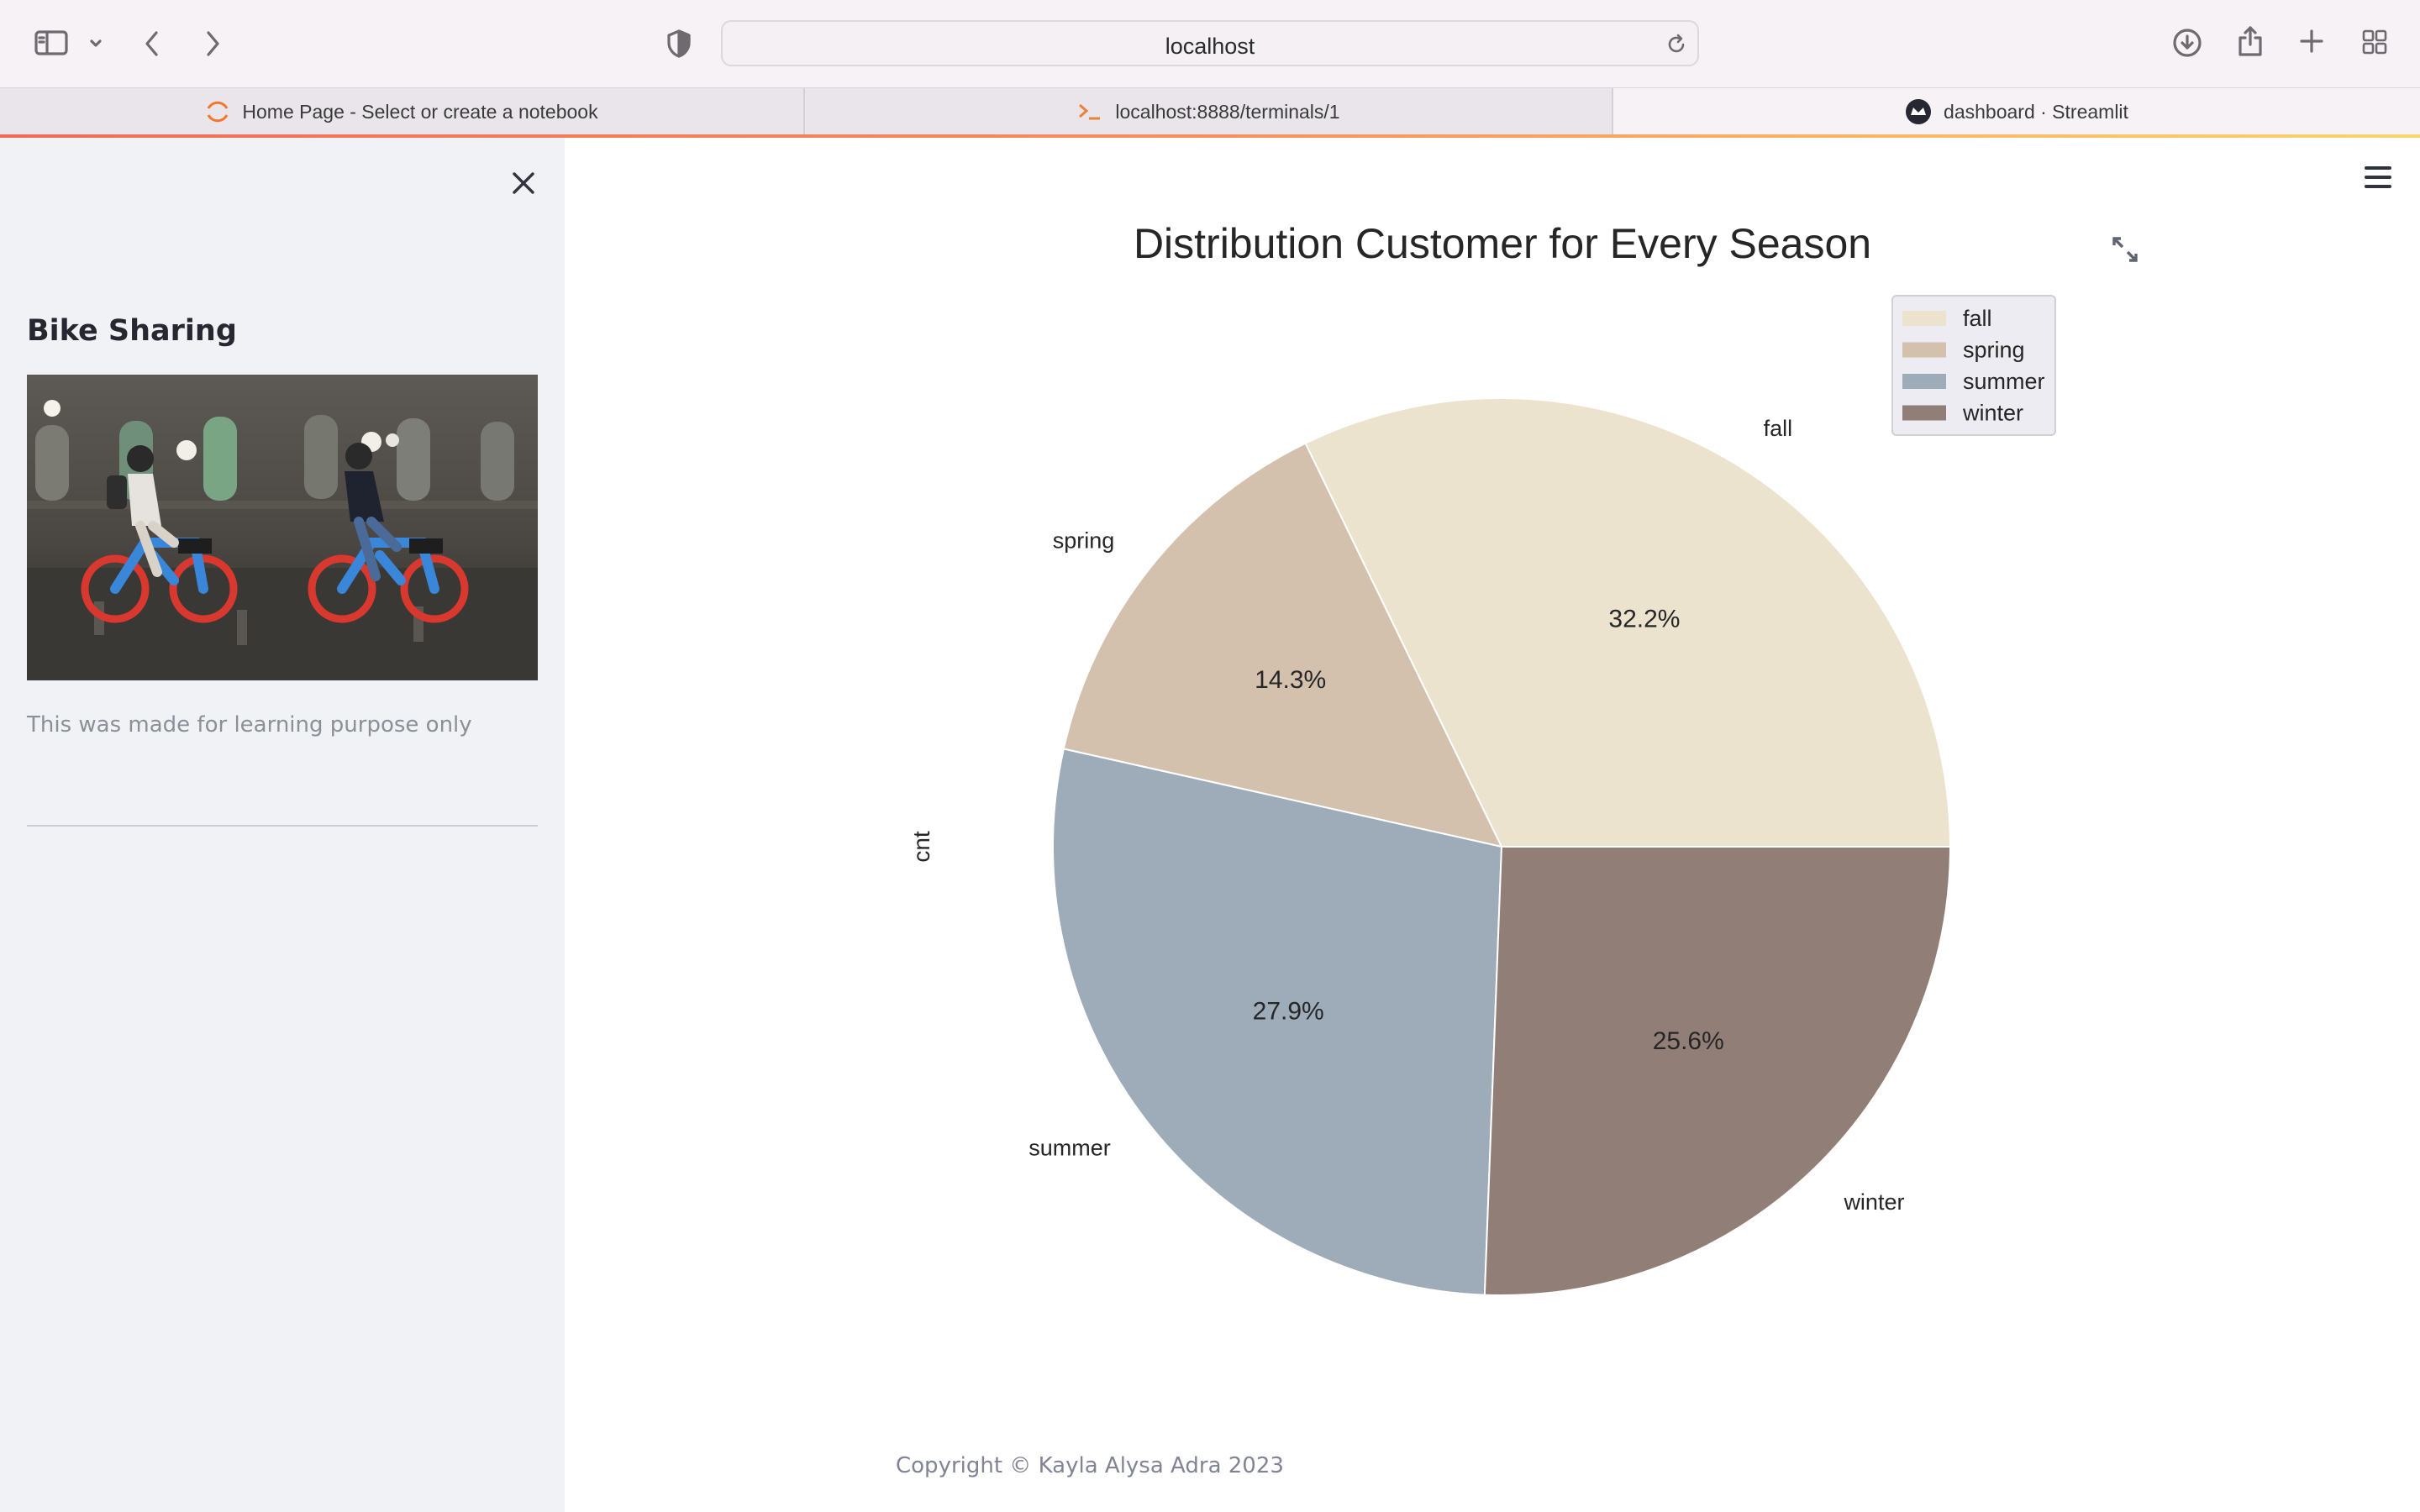  I want to click on tab-streamlit-dashboard: dashboard · Streamlit, so click(2016, 111).